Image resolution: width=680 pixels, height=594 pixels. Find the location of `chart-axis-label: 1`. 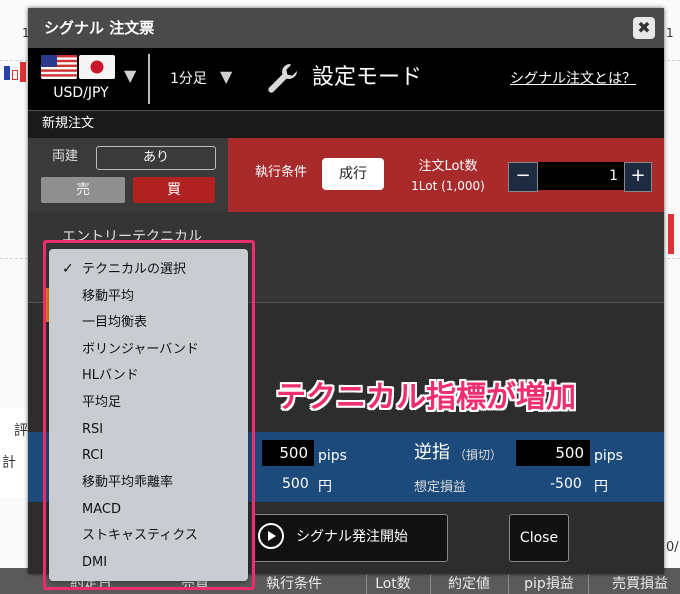

chart-axis-label: 1 is located at coordinates (670, 33).